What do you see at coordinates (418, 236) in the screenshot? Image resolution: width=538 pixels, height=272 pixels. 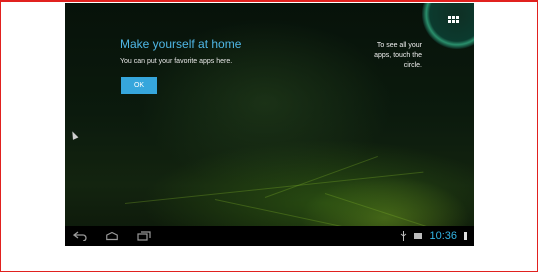 I see `sd-card-icon` at bounding box center [418, 236].